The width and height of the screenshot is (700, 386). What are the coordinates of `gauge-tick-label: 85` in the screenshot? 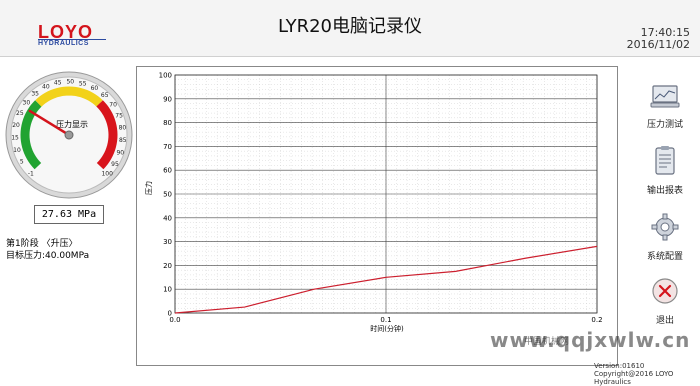 It's located at (123, 140).